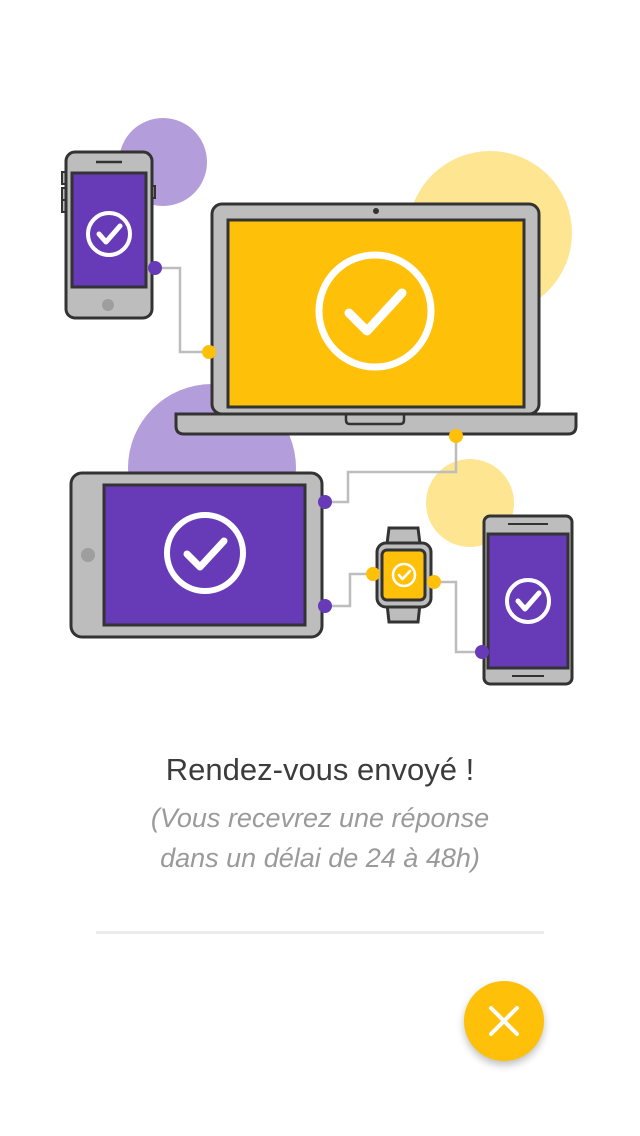 This screenshot has height=1136, width=640. What do you see at coordinates (528, 600) in the screenshot?
I see `android-phone-device` at bounding box center [528, 600].